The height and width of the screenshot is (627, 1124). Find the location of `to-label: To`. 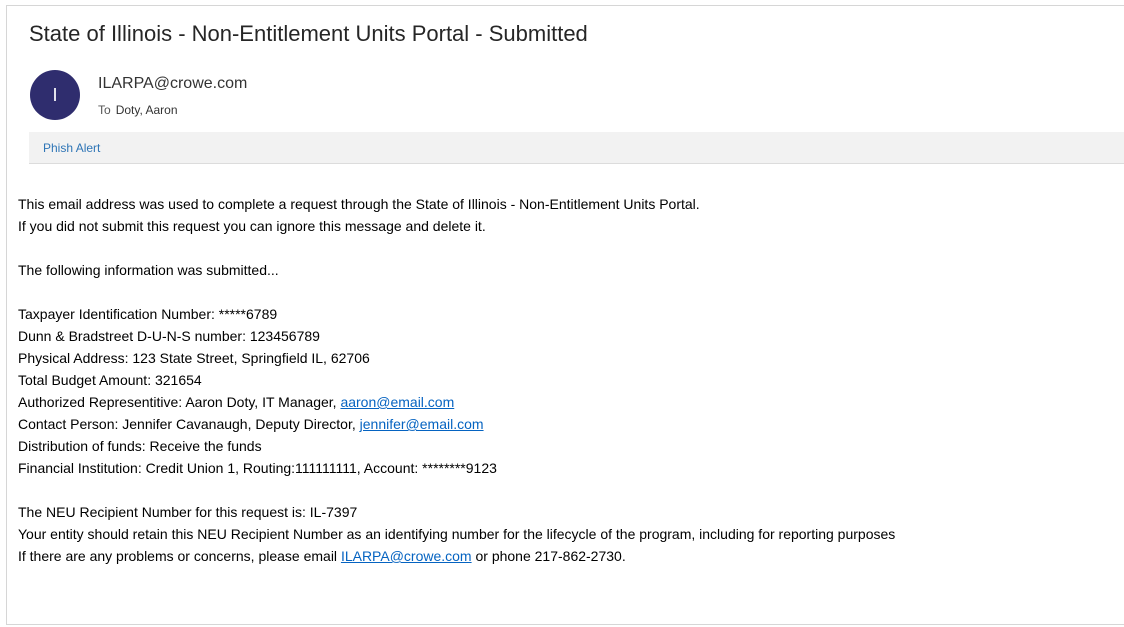

to-label: To is located at coordinates (104, 110).